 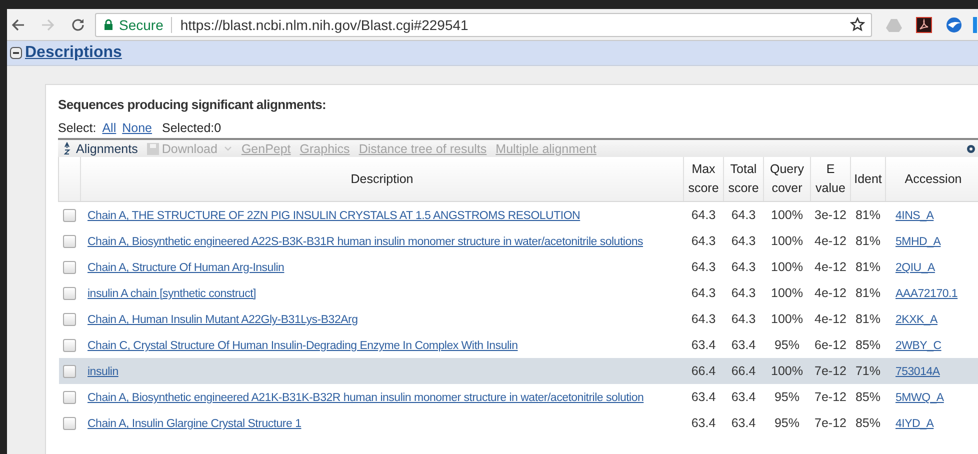 What do you see at coordinates (103, 372) in the screenshot?
I see `description-link: insulin` at bounding box center [103, 372].